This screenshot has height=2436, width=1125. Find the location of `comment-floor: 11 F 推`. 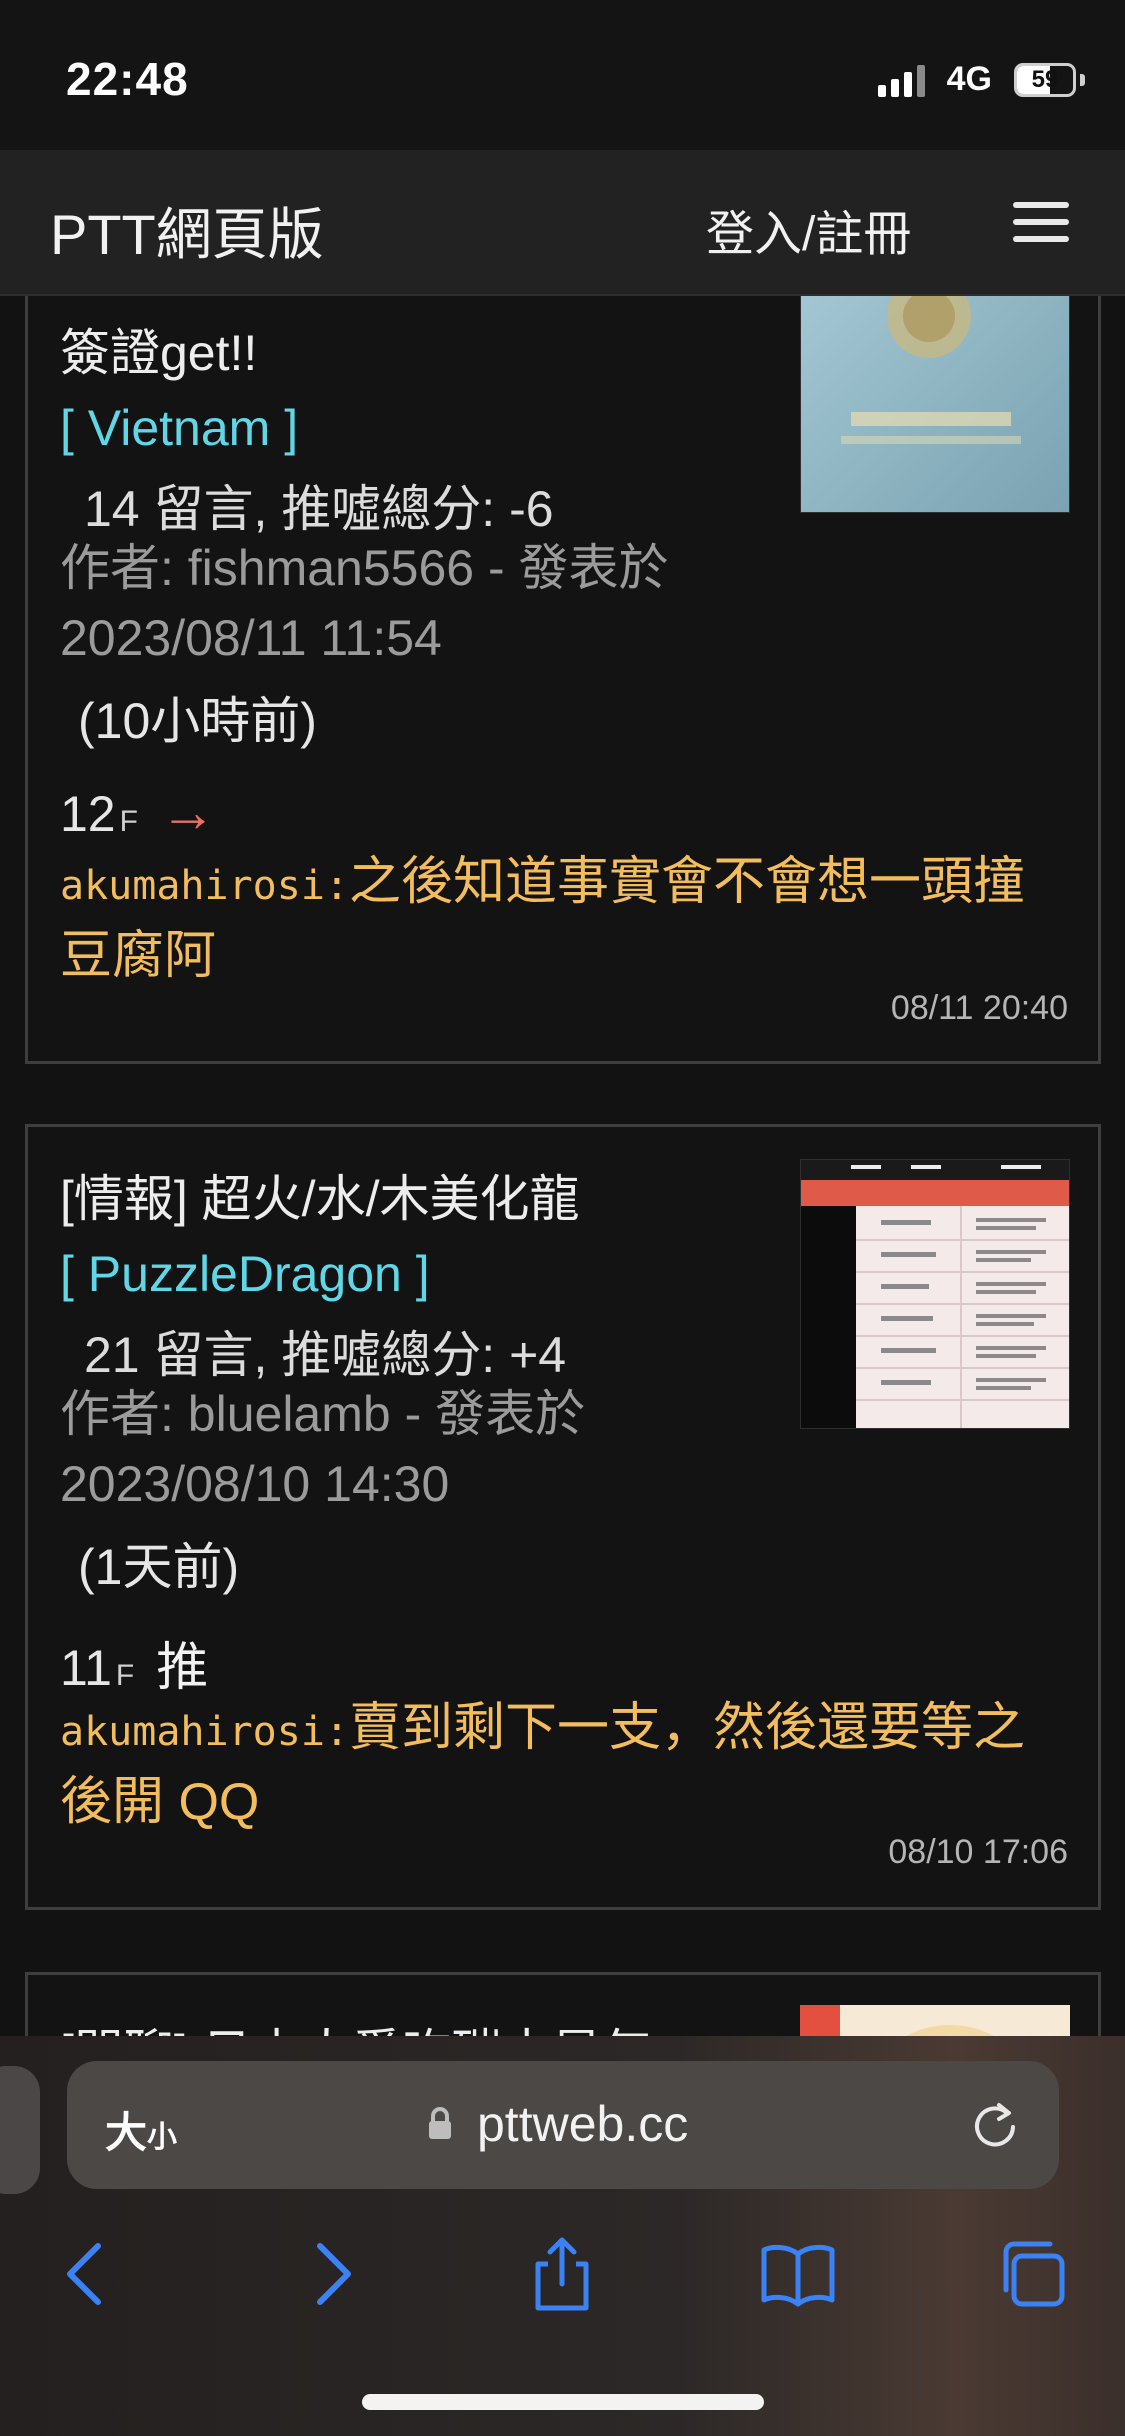

comment-floor: 11 F 推 is located at coordinates (134, 1662).